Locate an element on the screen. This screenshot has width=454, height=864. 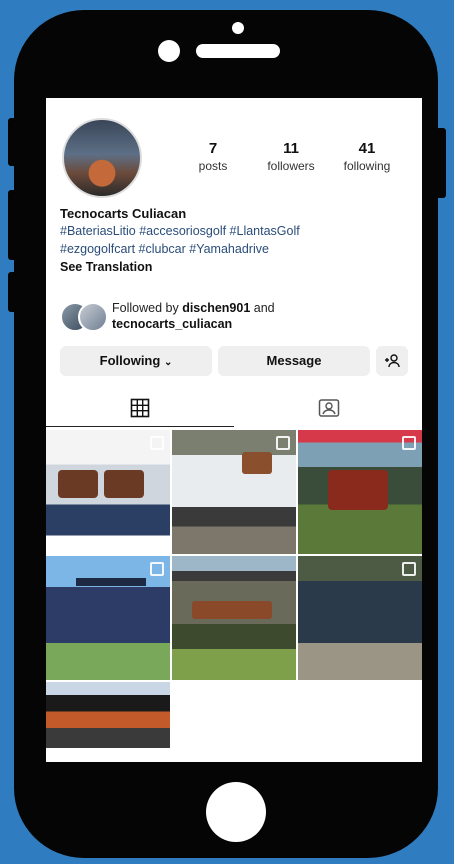
add-user-button is located at coordinates (392, 361).